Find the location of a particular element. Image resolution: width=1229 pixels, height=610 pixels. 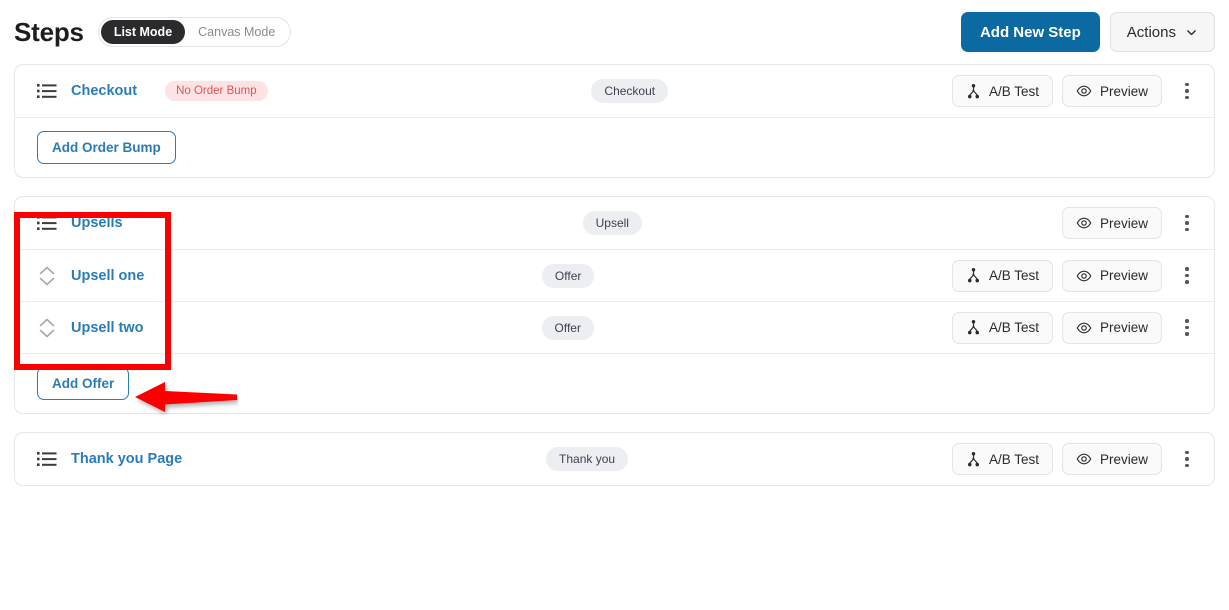

step-row-left: Thank you Page is located at coordinates (109, 459).